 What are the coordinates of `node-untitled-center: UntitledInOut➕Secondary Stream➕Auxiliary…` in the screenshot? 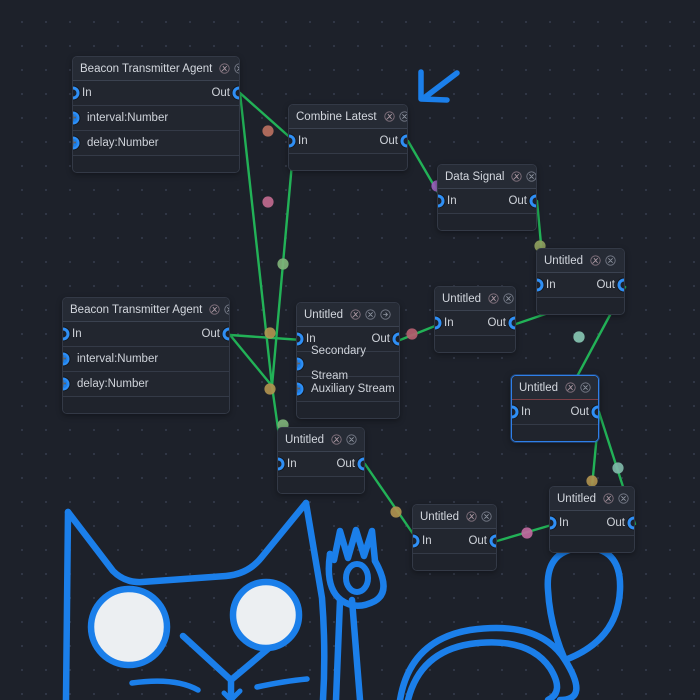 It's located at (348, 360).